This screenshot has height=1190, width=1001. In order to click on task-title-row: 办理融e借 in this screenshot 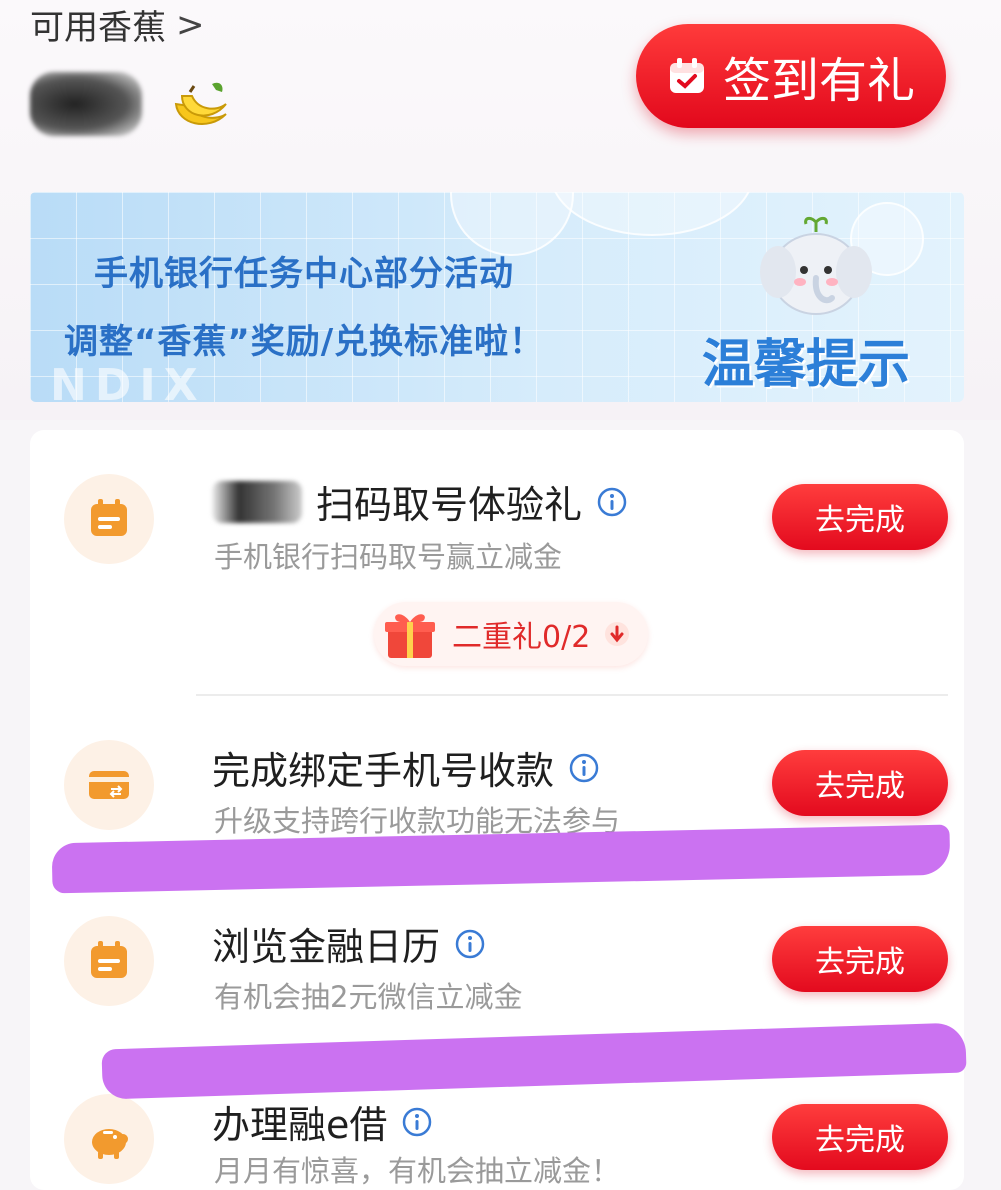, I will do `click(322, 1121)`.